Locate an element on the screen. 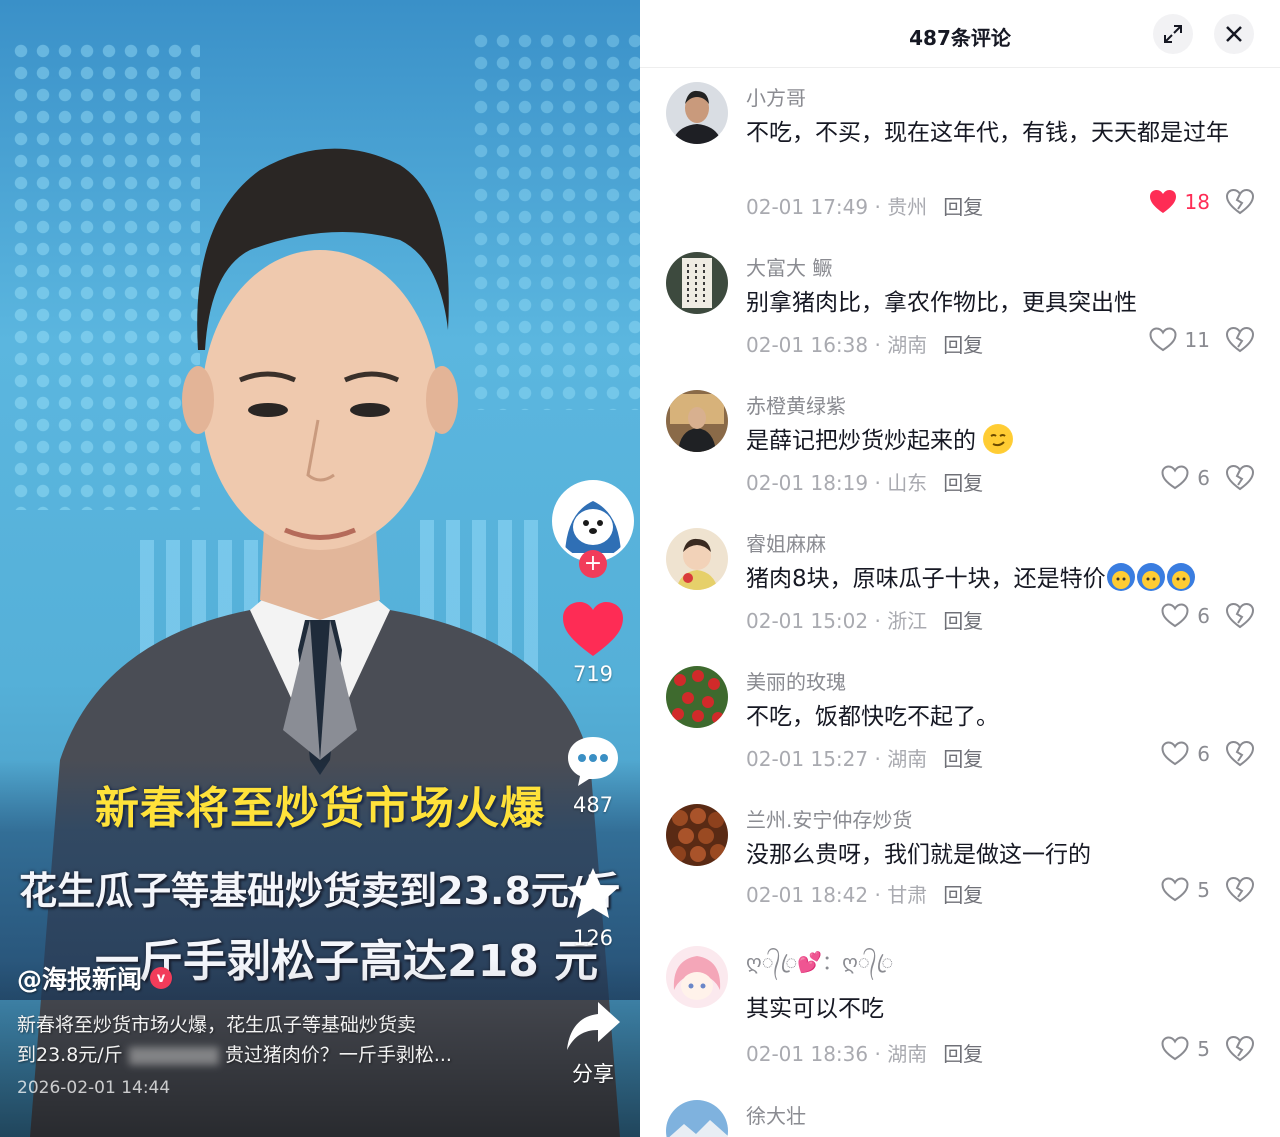 This screenshot has width=1280, height=1137. commenter-name: 美丽的玫瑰 is located at coordinates (796, 680).